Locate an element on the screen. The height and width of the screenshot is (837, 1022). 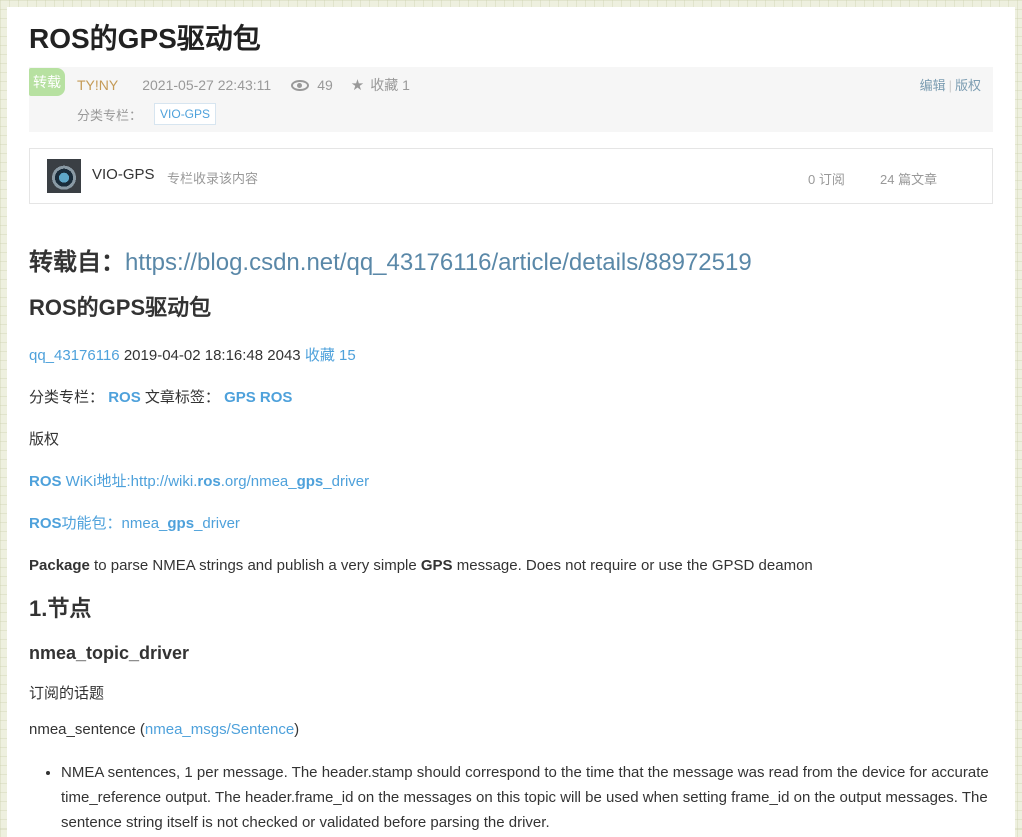
desc-gps: GPS is located at coordinates (436, 565).